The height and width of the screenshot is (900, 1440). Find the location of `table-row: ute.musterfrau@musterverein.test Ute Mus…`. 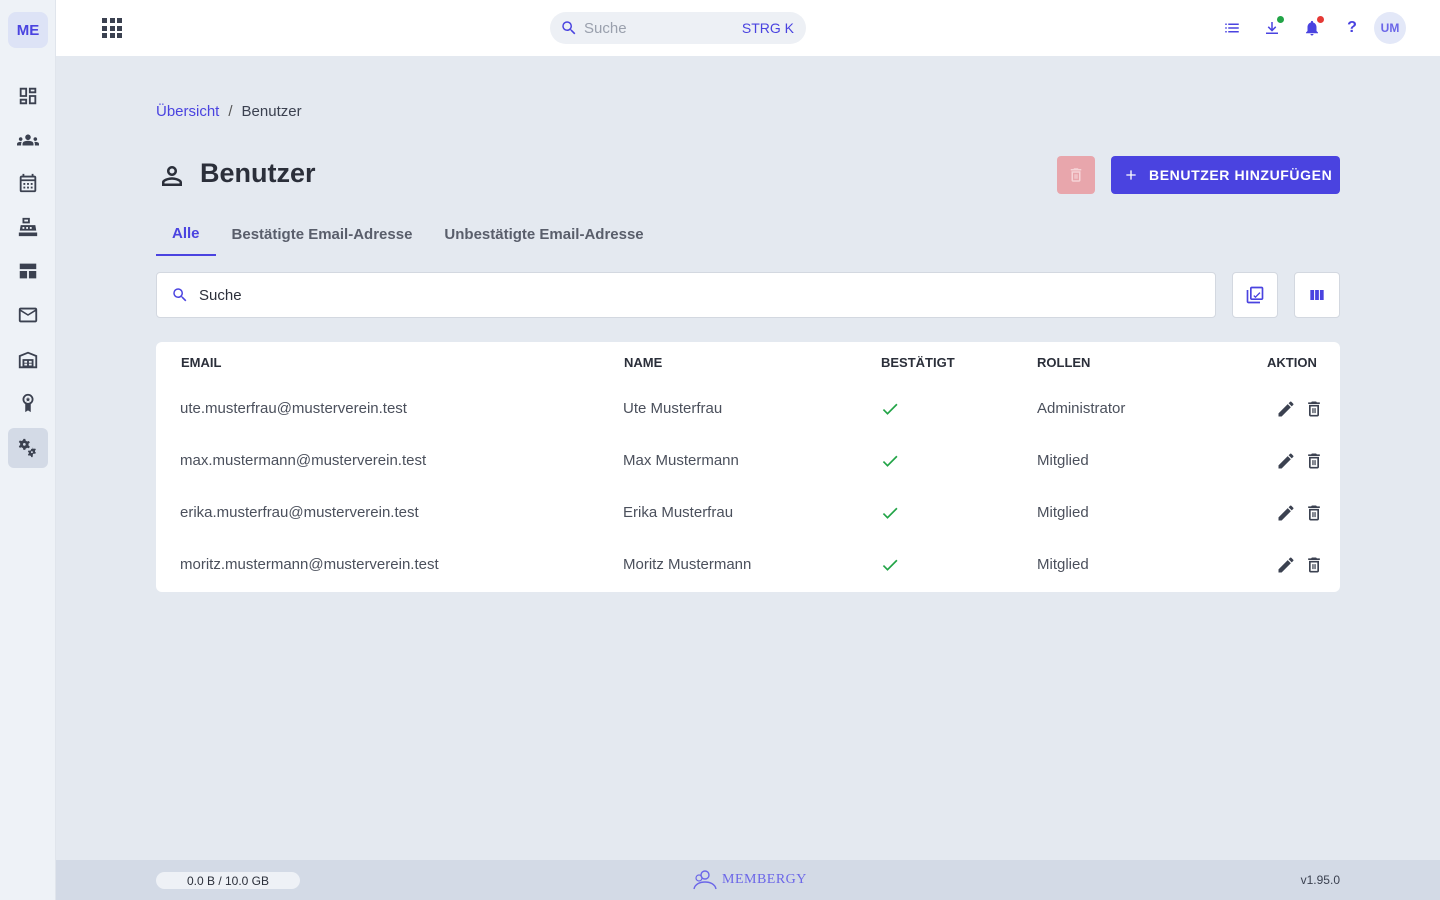

table-row: ute.musterfrau@musterverein.test Ute Mus… is located at coordinates (748, 425).